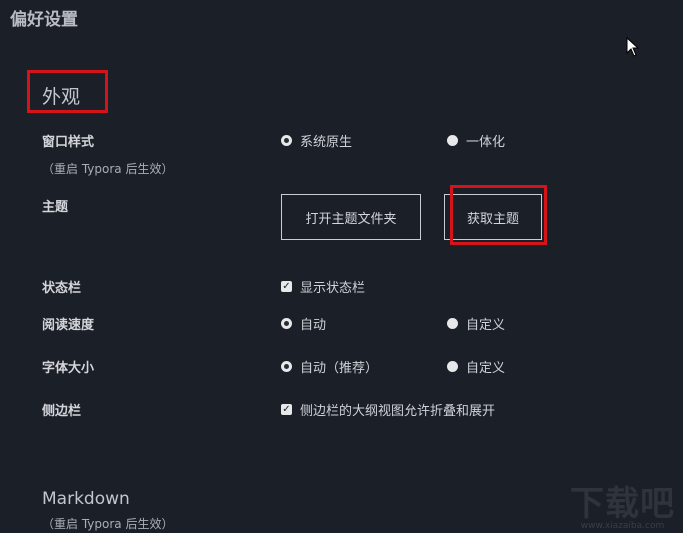 The width and height of the screenshot is (683, 533). I want to click on show-status-bar-checkbox: ✓ 显示状态栏, so click(323, 286).